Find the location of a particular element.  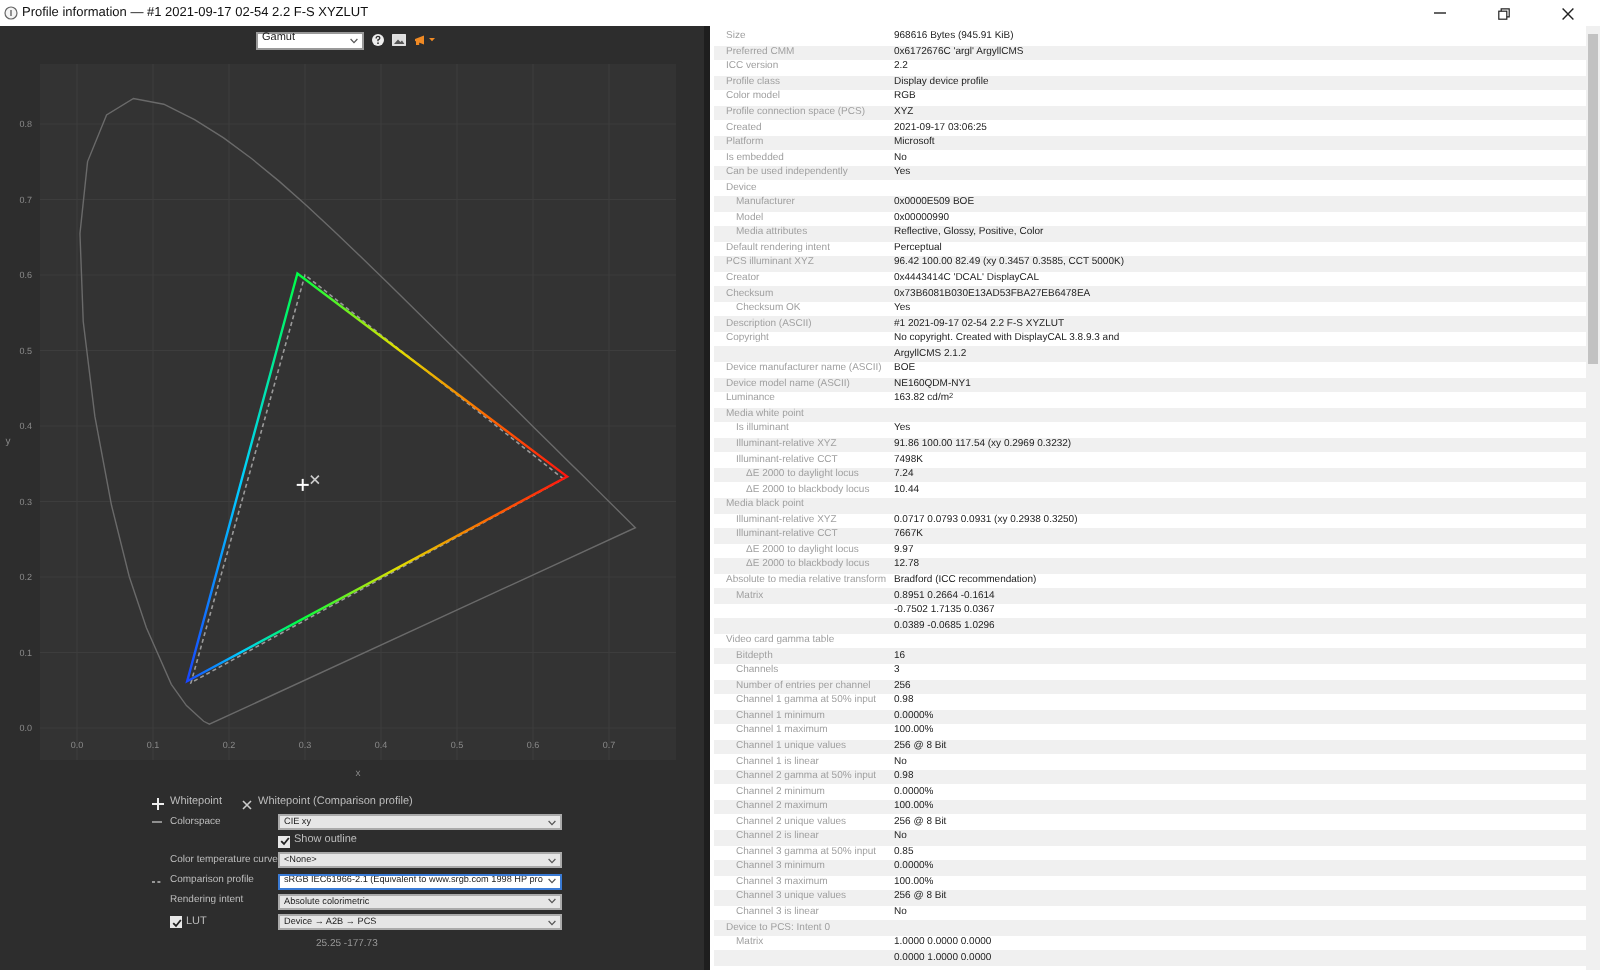

help-icon is located at coordinates (378, 40).